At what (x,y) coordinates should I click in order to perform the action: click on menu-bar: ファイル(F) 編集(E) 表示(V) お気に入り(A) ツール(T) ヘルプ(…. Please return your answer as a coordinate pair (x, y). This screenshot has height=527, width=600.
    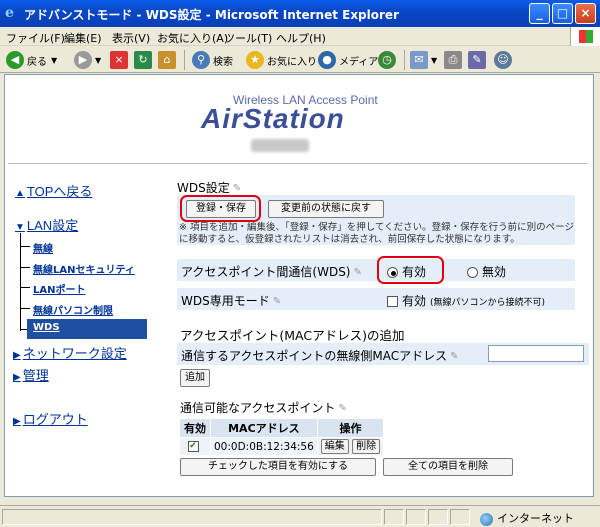
    Looking at the image, I should click on (300, 36).